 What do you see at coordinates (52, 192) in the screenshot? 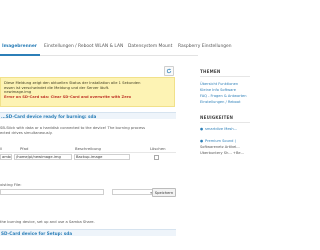
I see `existing-file-input` at bounding box center [52, 192].